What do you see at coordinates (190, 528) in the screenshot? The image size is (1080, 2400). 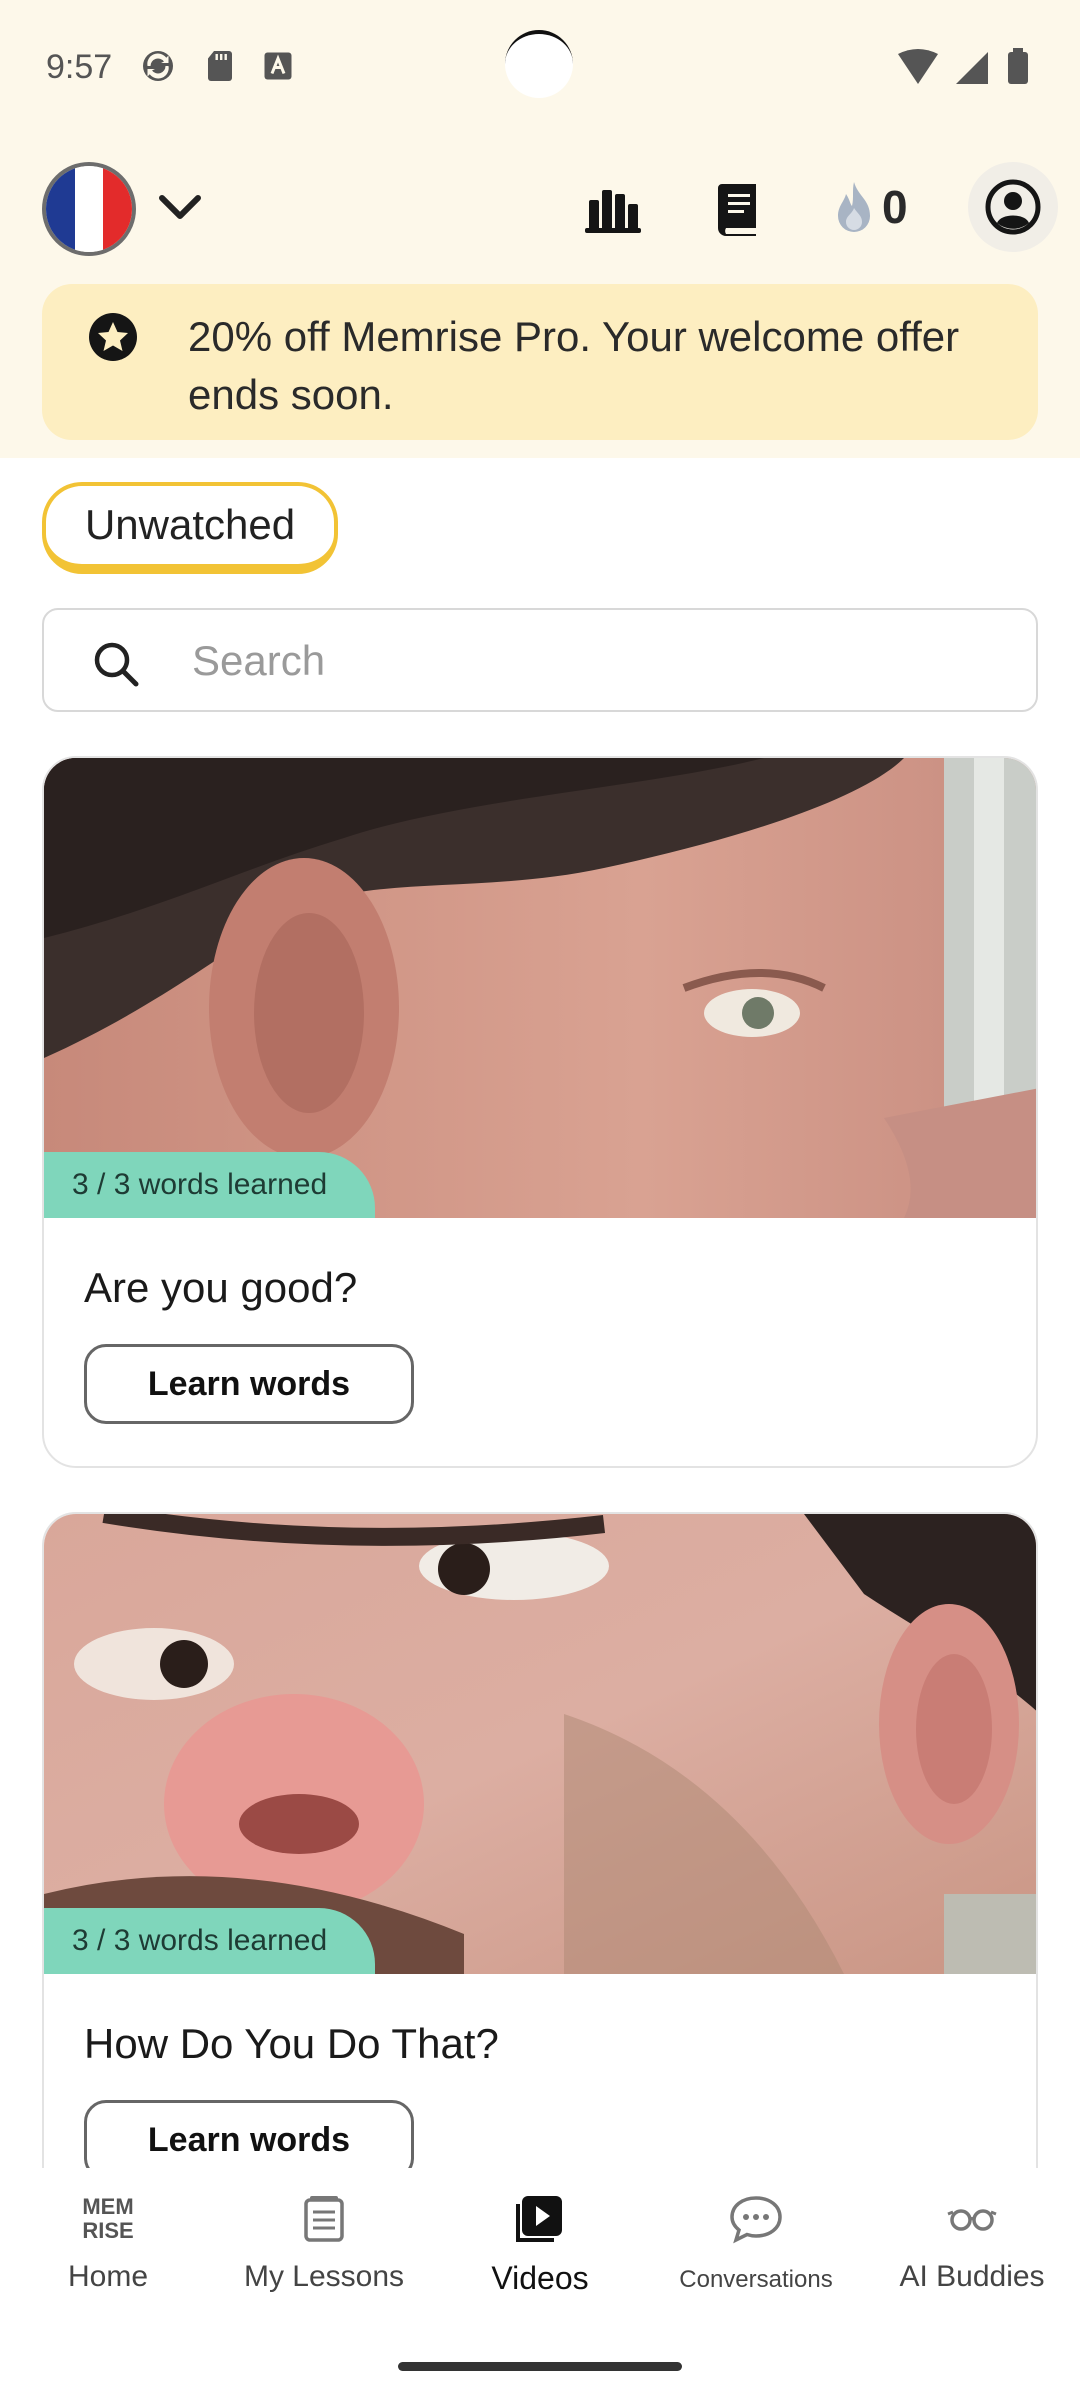 I see `unwatched-filter-chip: Unwatched` at bounding box center [190, 528].